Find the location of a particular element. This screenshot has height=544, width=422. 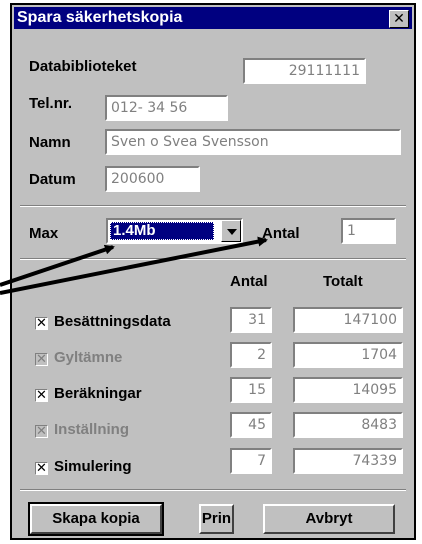

annotation-arrows is located at coordinates (134, 265).